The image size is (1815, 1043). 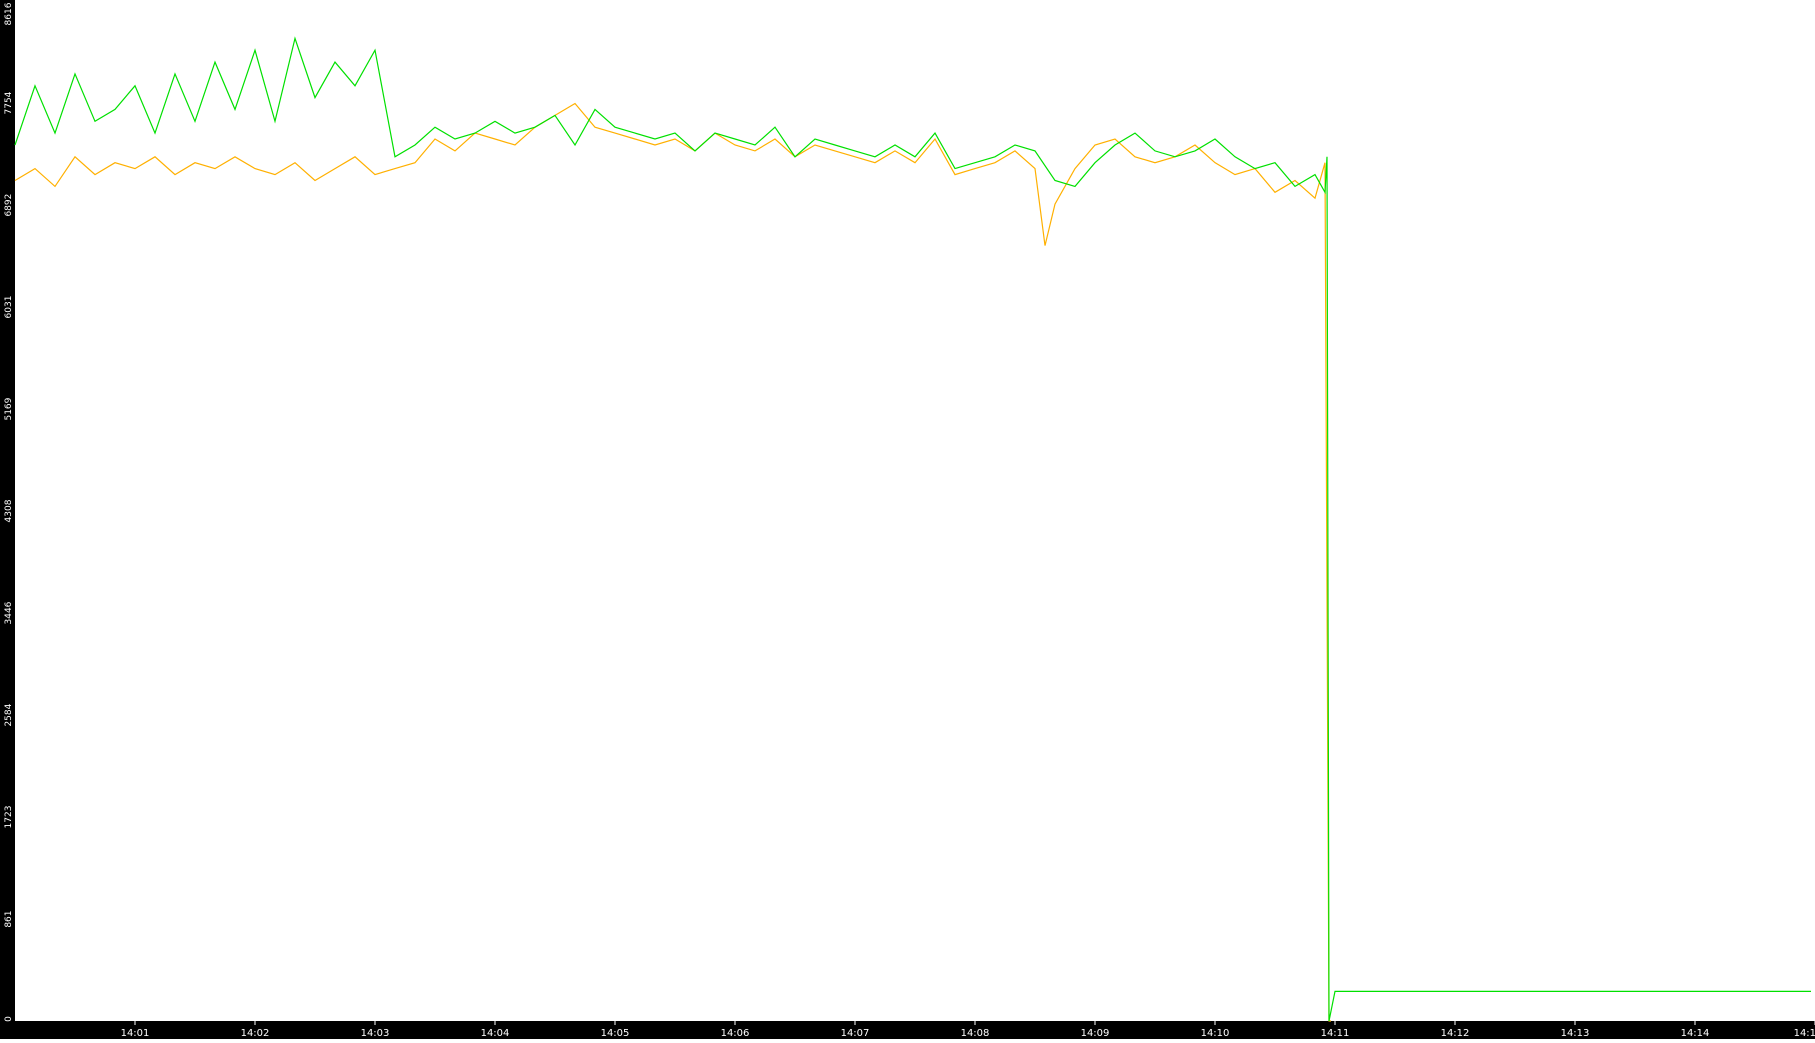 I want to click on x-tick-label: 14:13, so click(x=1575, y=1033).